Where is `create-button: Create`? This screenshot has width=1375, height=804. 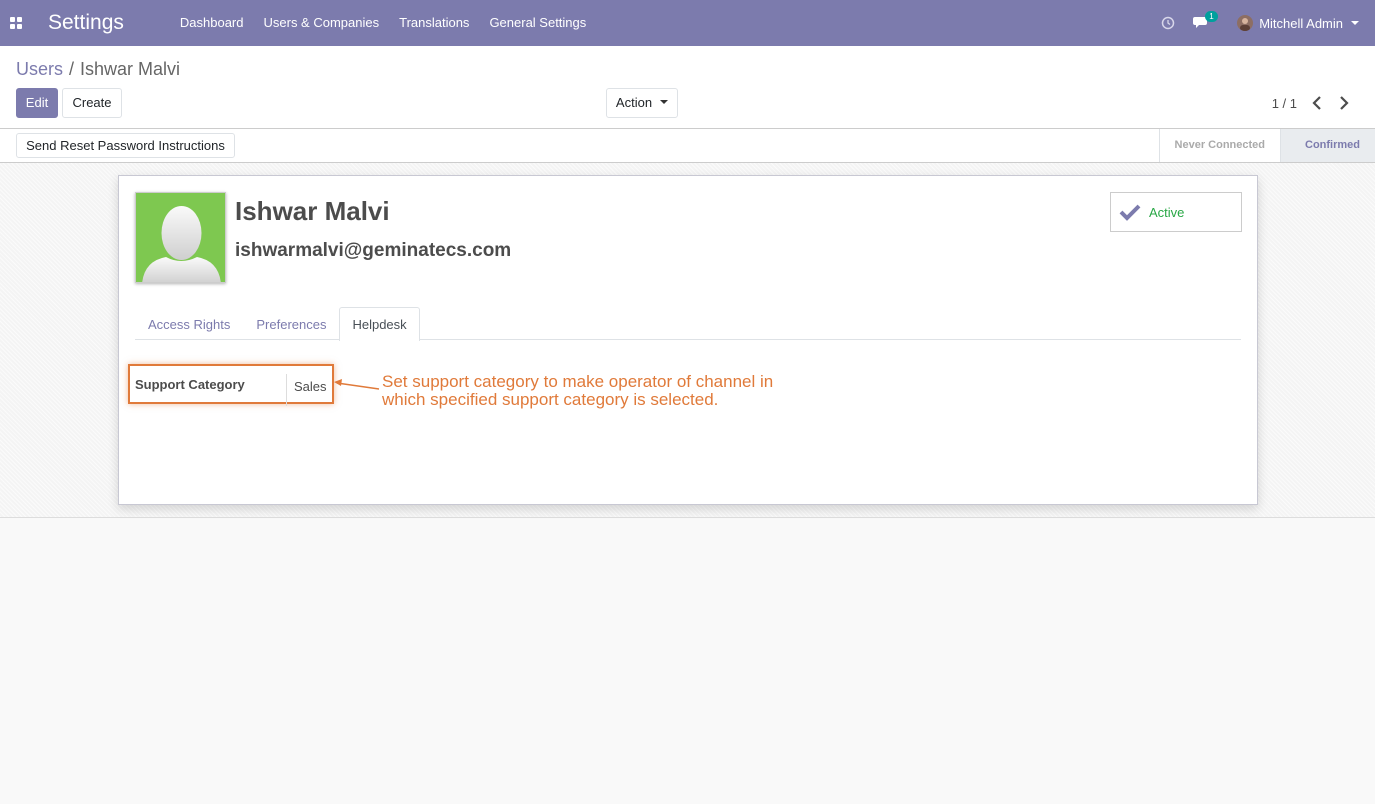
create-button: Create is located at coordinates (92, 103).